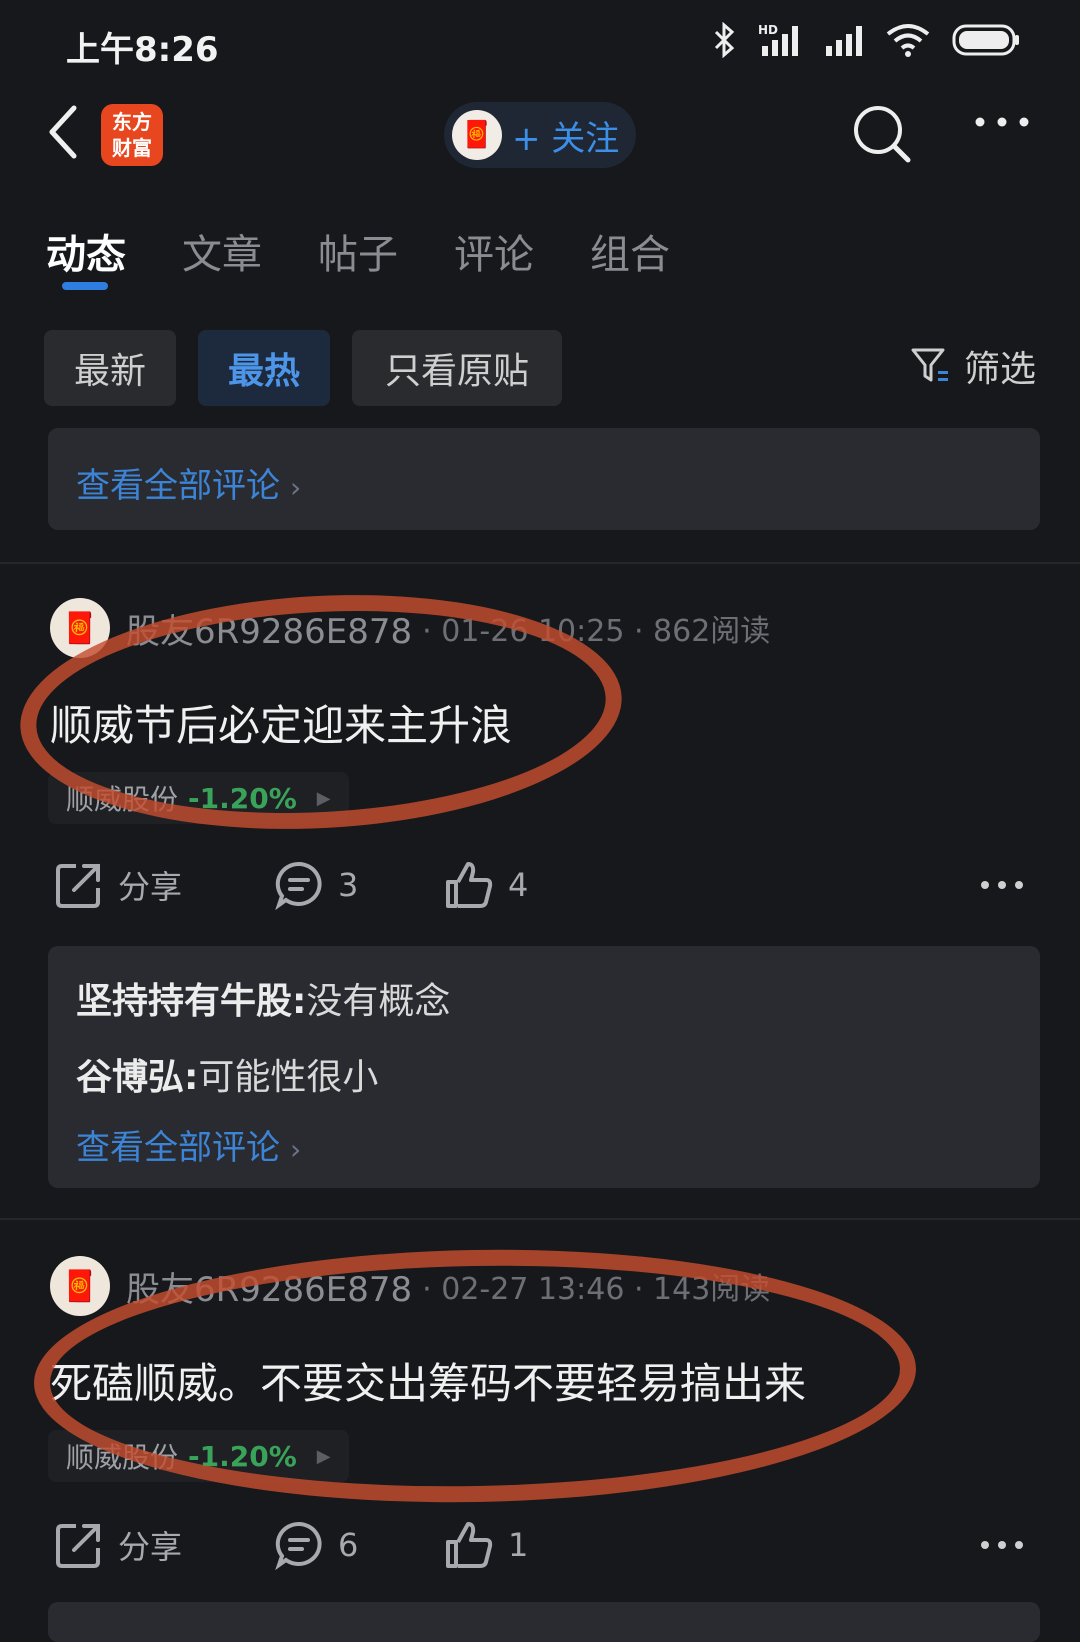 Image resolution: width=1080 pixels, height=1642 pixels. Describe the element at coordinates (132, 148) in the screenshot. I see `logo-line2: 财富` at that location.